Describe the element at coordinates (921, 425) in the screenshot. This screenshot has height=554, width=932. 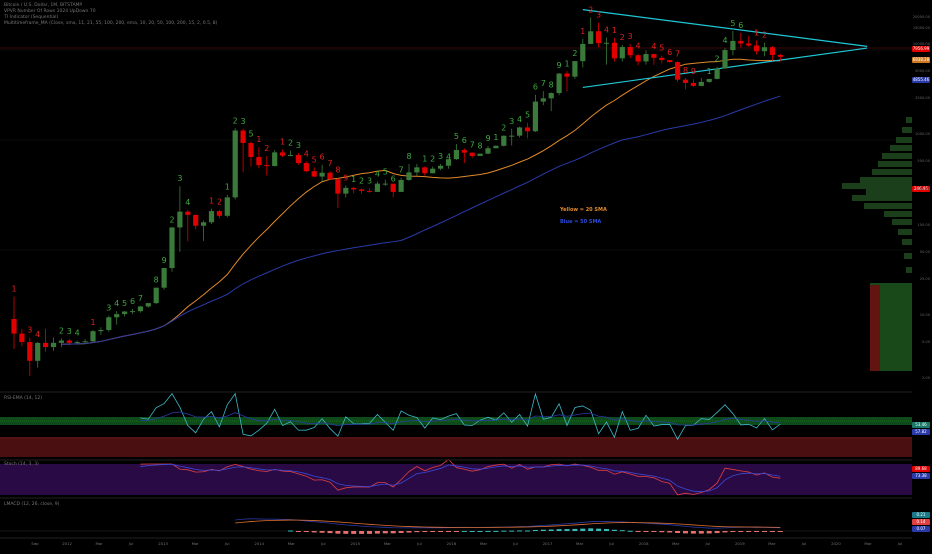
I see `rsi-value-box: 53.46` at that location.